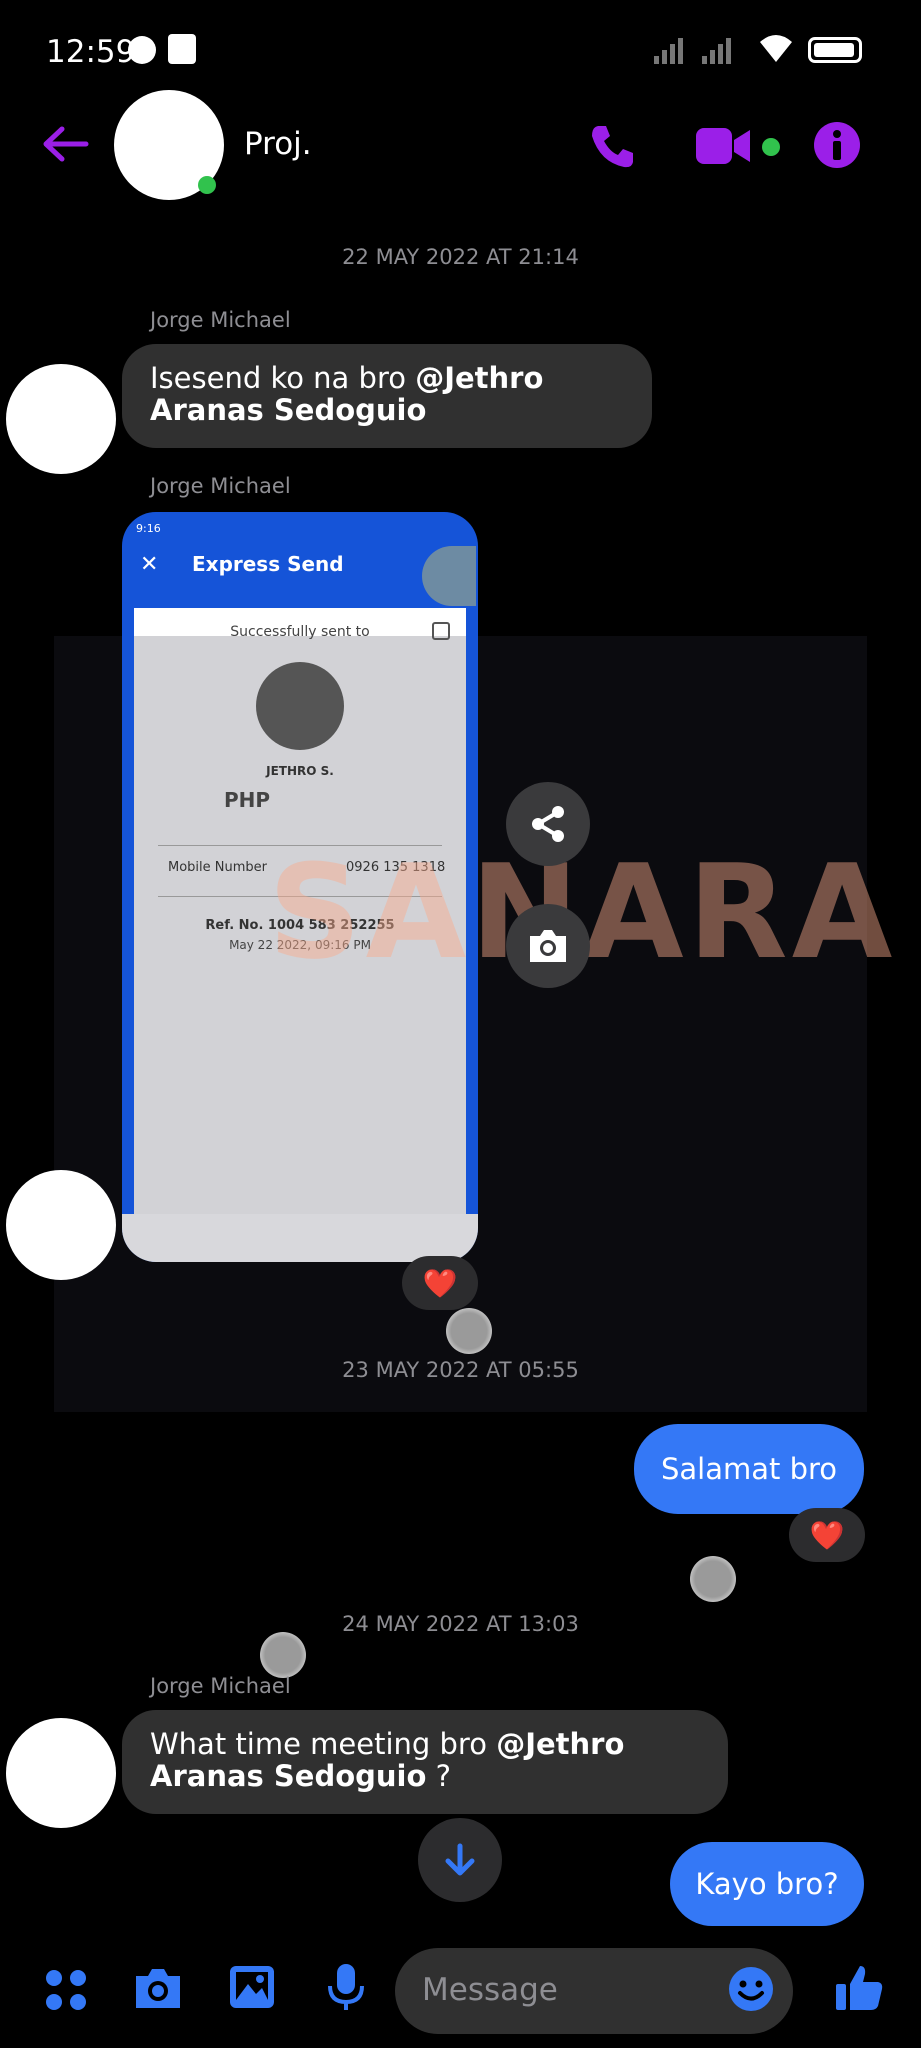 This screenshot has width=921, height=2048. What do you see at coordinates (767, 1884) in the screenshot?
I see `message-bubble-outgoing: Kayo bro?` at bounding box center [767, 1884].